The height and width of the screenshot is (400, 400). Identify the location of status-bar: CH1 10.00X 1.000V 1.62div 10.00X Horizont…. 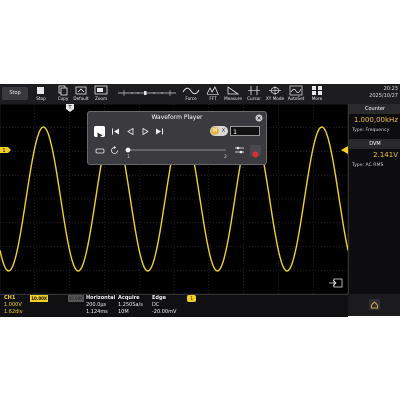
(174, 305).